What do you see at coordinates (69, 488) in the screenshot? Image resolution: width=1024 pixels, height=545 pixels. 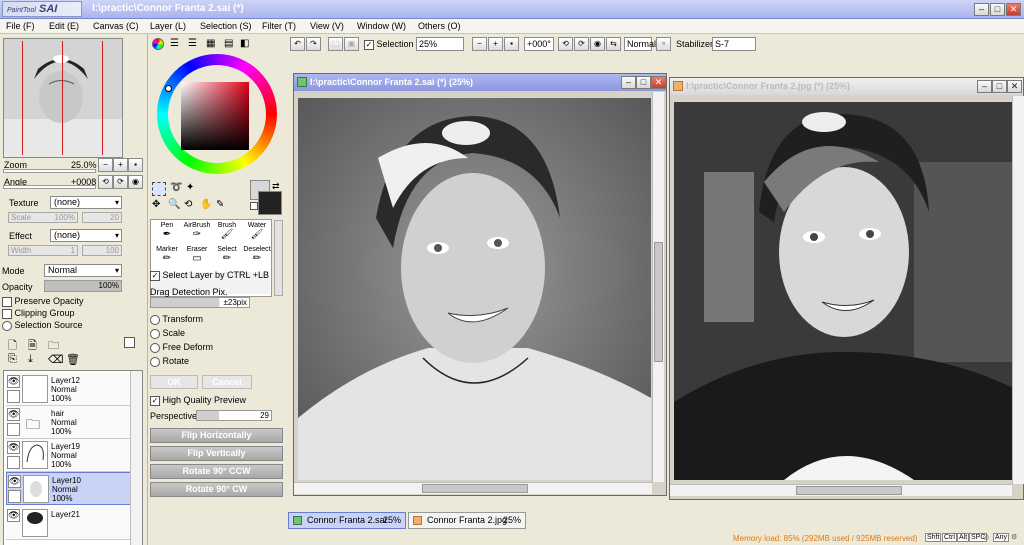 I see `layer-item-selected: 👁 Layer10 Normal 100%` at bounding box center [69, 488].